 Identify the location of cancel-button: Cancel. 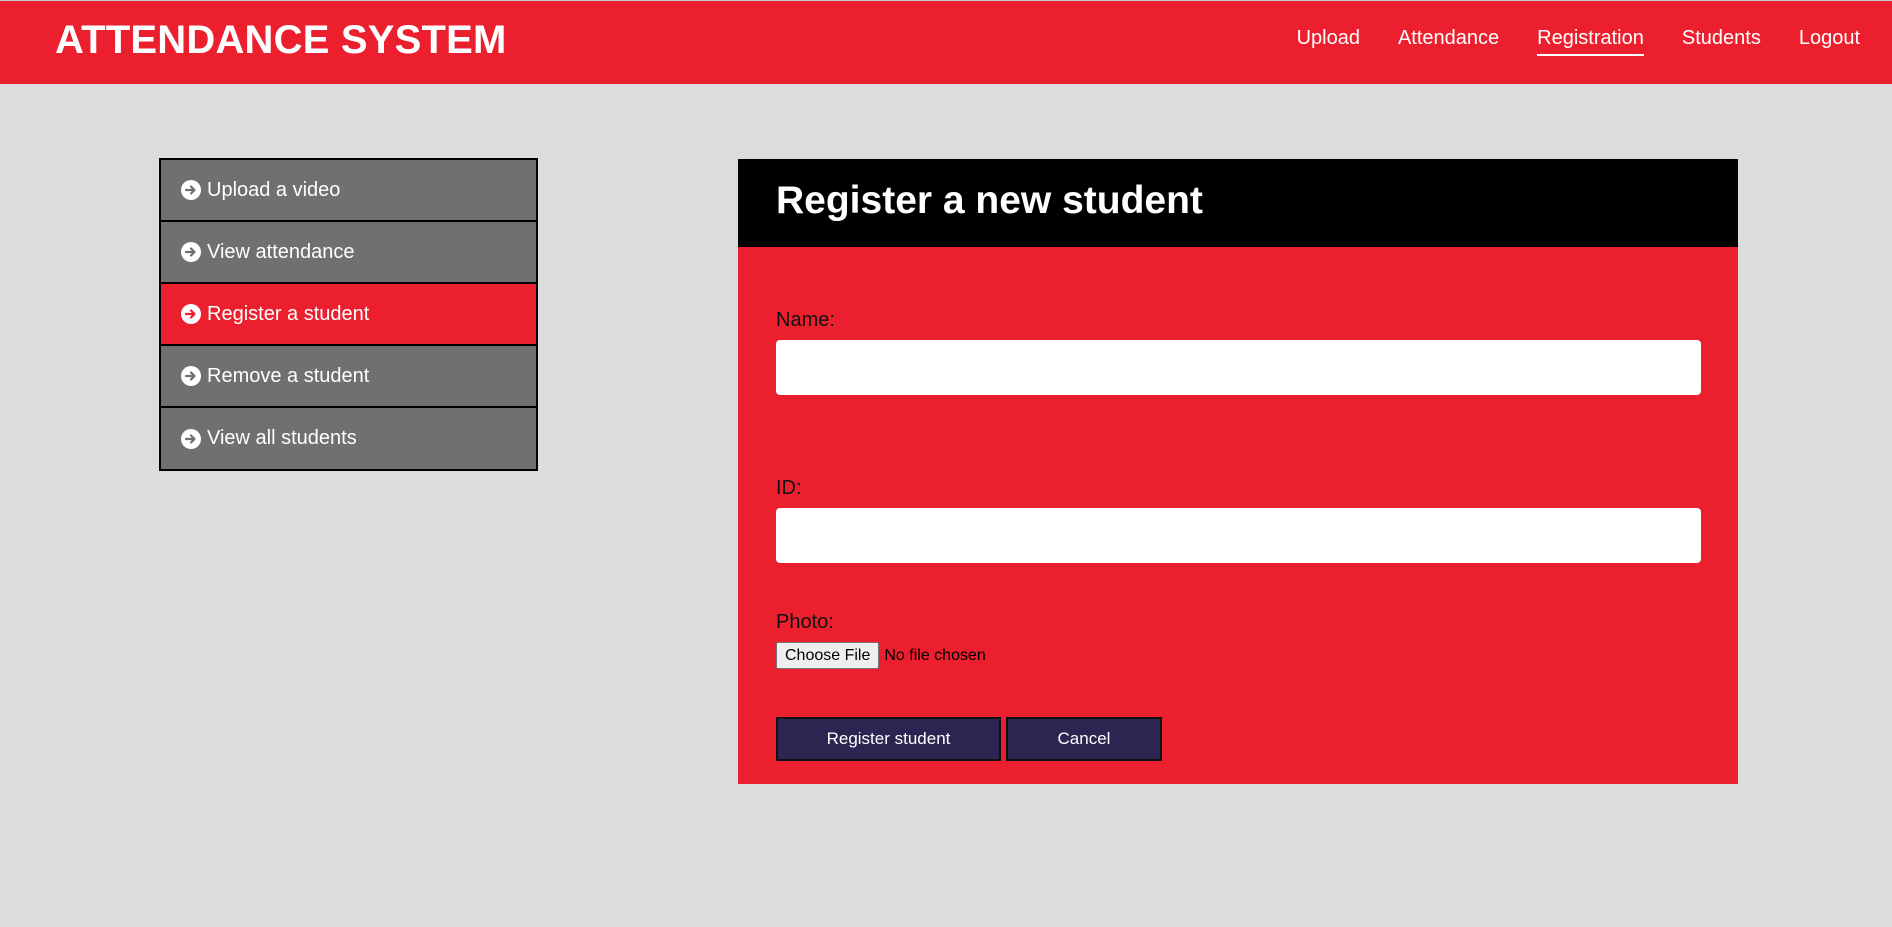
(1084, 739).